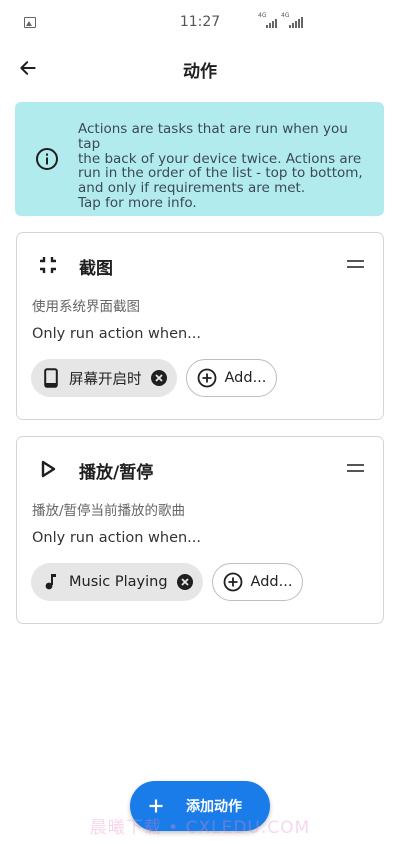  I want to click on watermark: 晨曦下载 • CXLEDU.COM, so click(200, 828).